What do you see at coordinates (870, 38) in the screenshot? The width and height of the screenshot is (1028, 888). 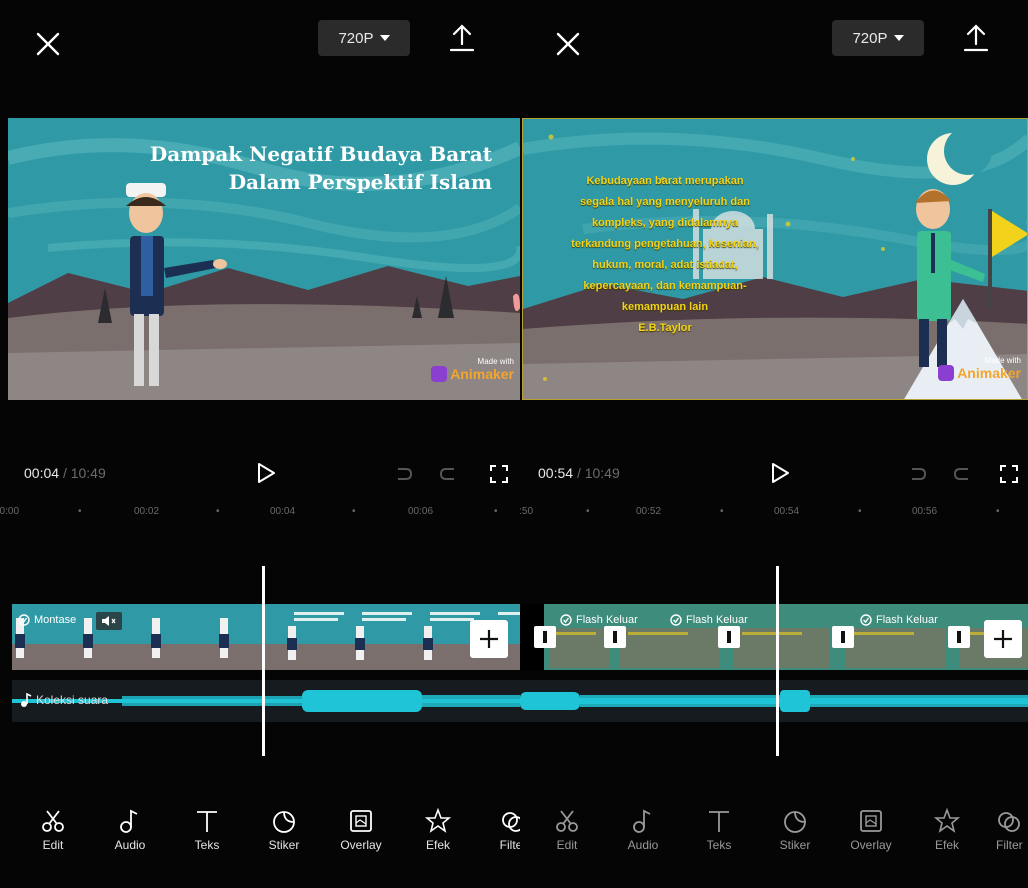 I see `resolution-label: 720P` at bounding box center [870, 38].